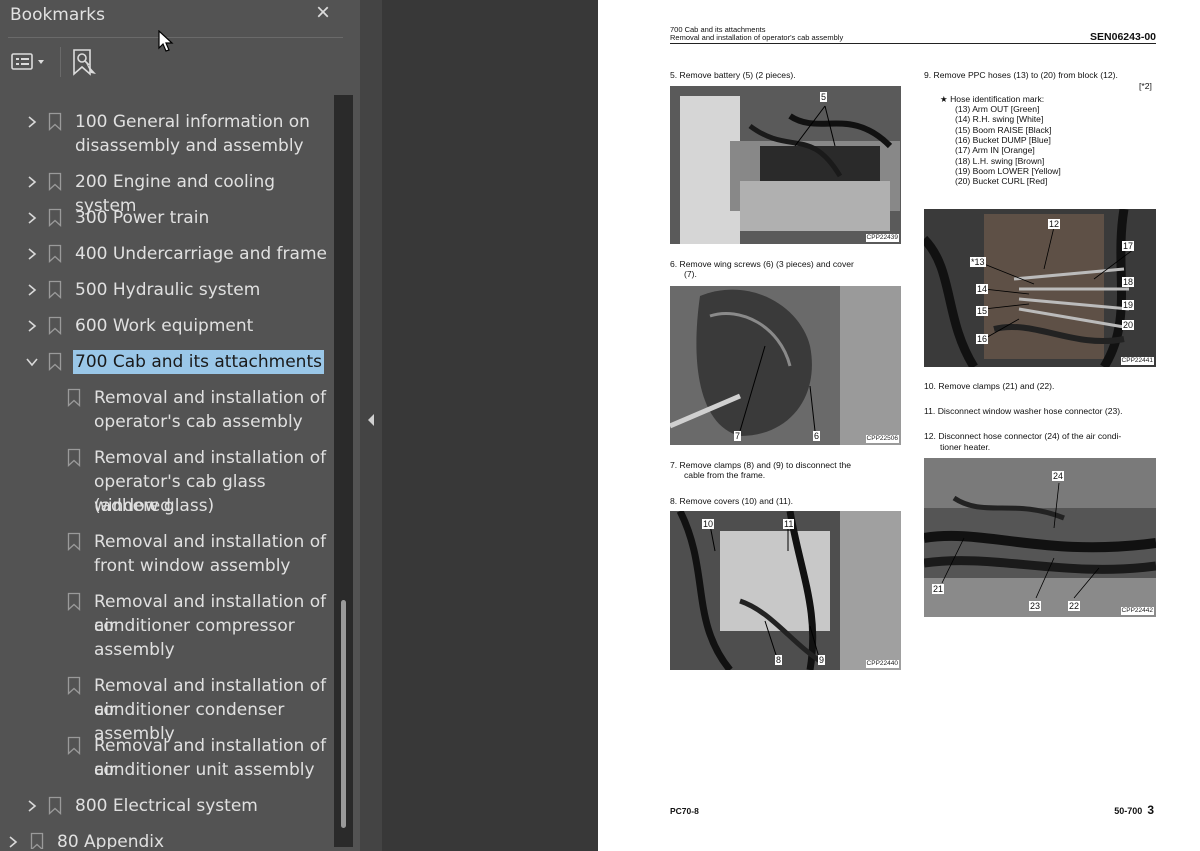 Image resolution: width=1200 pixels, height=851 pixels. Describe the element at coordinates (192, 566) in the screenshot. I see `bookmark-label: front window assembly` at that location.